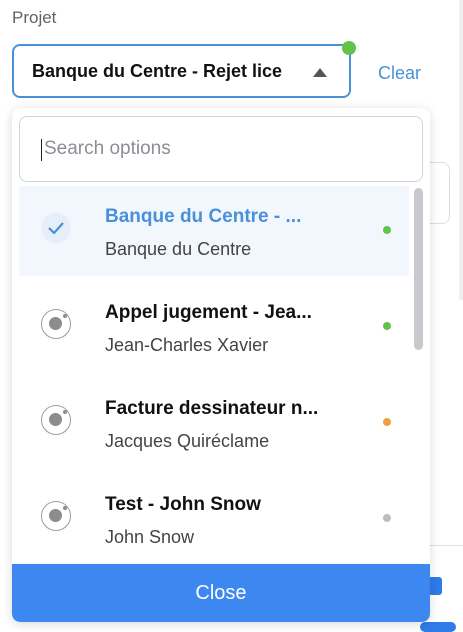  Describe the element at coordinates (399, 73) in the screenshot. I see `clear-button: Clear` at that location.